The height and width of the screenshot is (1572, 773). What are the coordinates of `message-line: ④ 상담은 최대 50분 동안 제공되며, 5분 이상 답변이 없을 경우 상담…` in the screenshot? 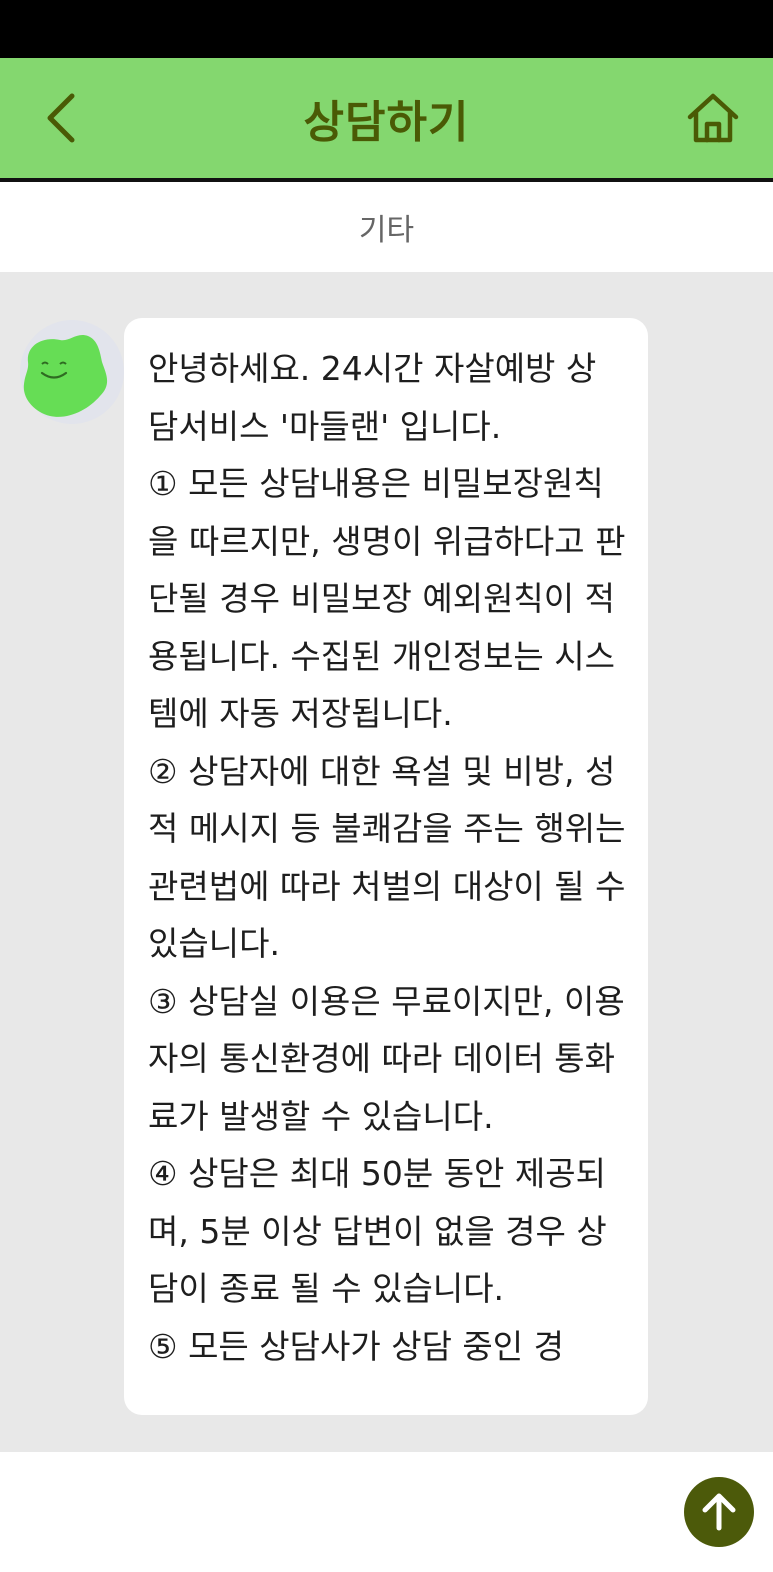 It's located at (377, 1231).